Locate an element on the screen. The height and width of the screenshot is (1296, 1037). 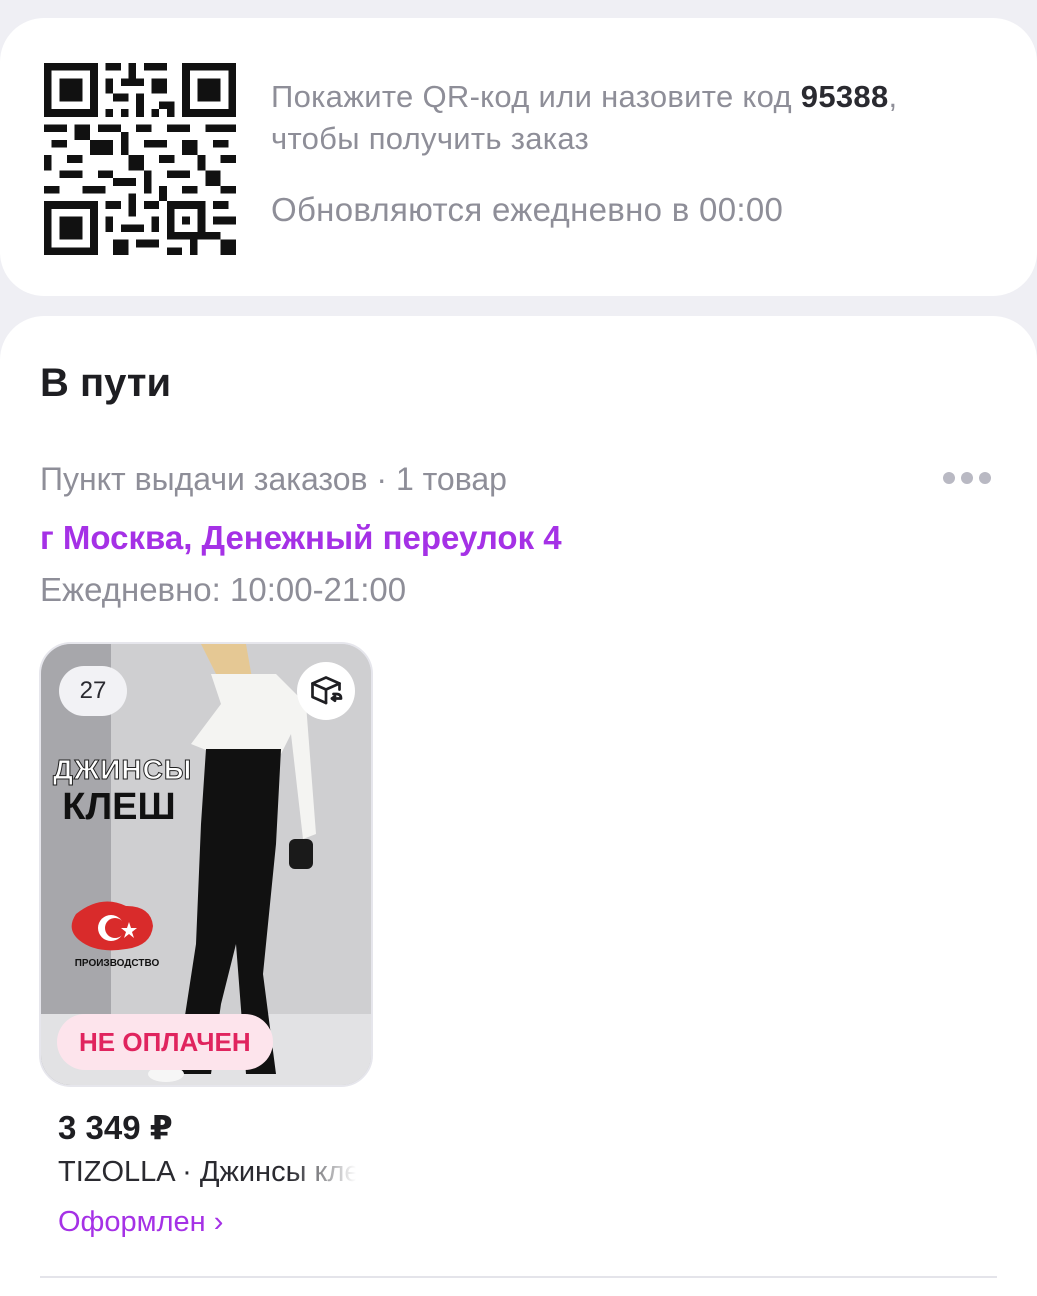
code-update-note: Обновляются ежедневно в 00:00 is located at coordinates (527, 209).